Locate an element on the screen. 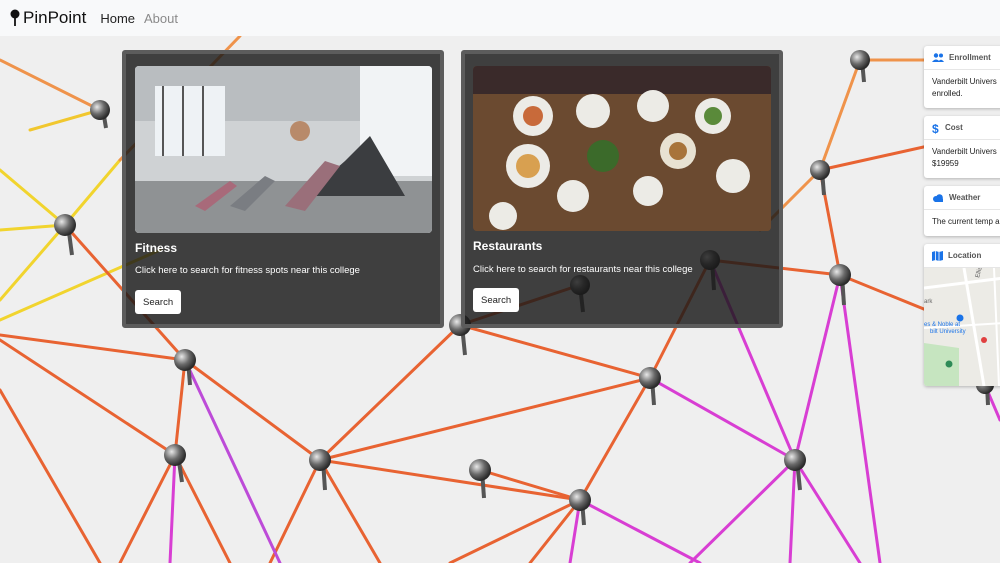 The width and height of the screenshot is (1000, 563). restaurants-title: Restaurants is located at coordinates (508, 246).